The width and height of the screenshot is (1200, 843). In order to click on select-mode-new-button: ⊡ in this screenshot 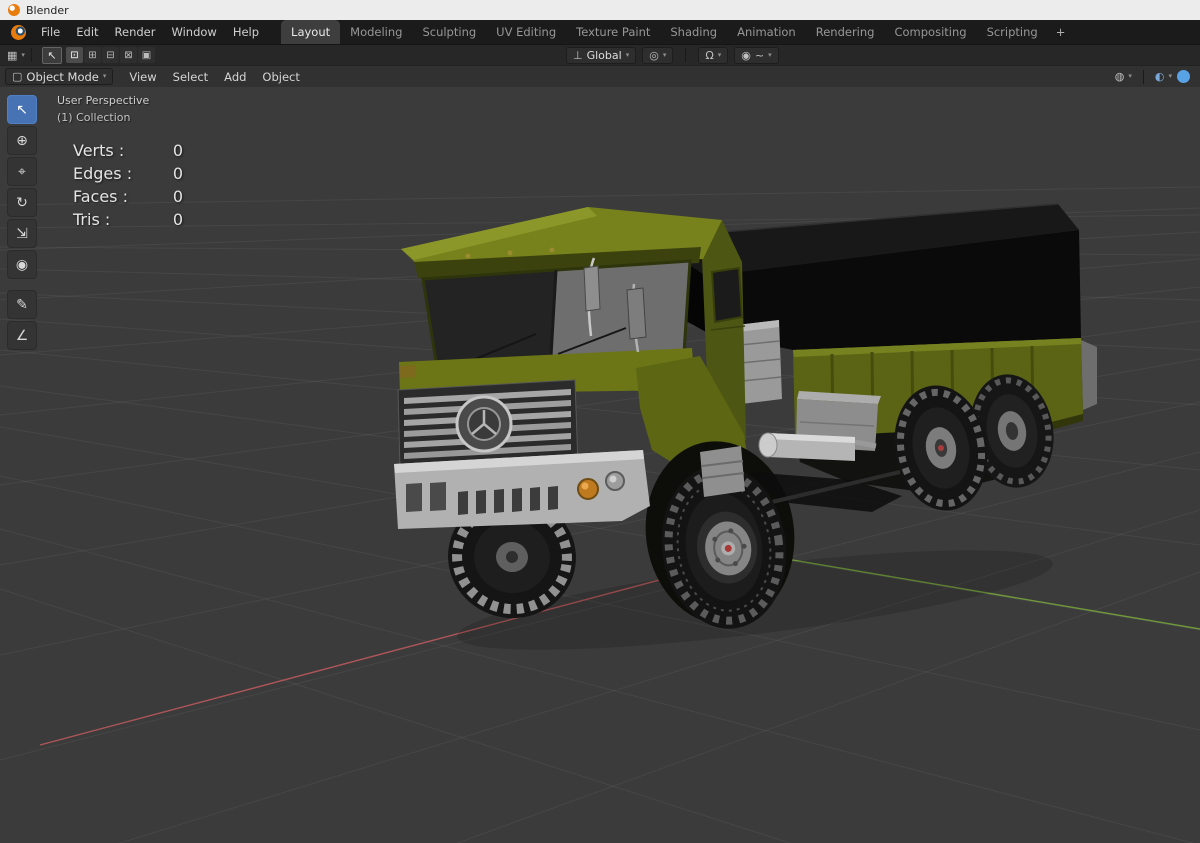, I will do `click(74, 55)`.